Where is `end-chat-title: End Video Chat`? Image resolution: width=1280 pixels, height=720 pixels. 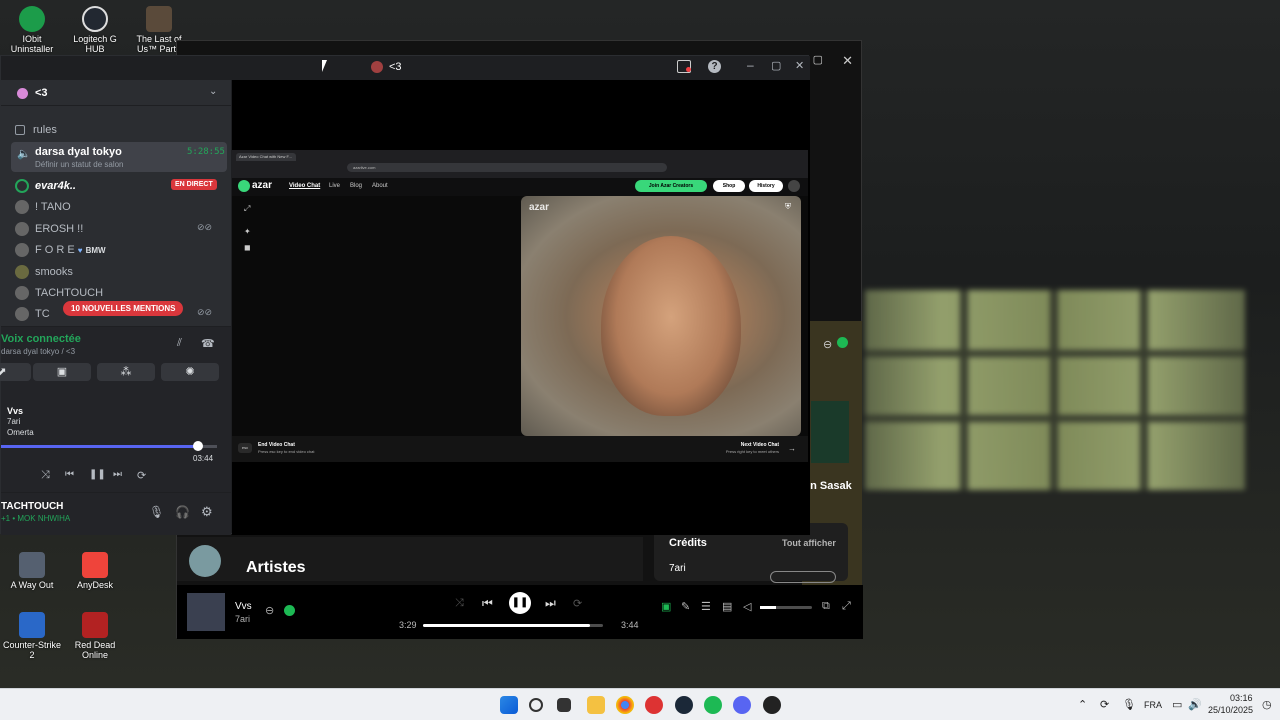 end-chat-title: End Video Chat is located at coordinates (276, 445).